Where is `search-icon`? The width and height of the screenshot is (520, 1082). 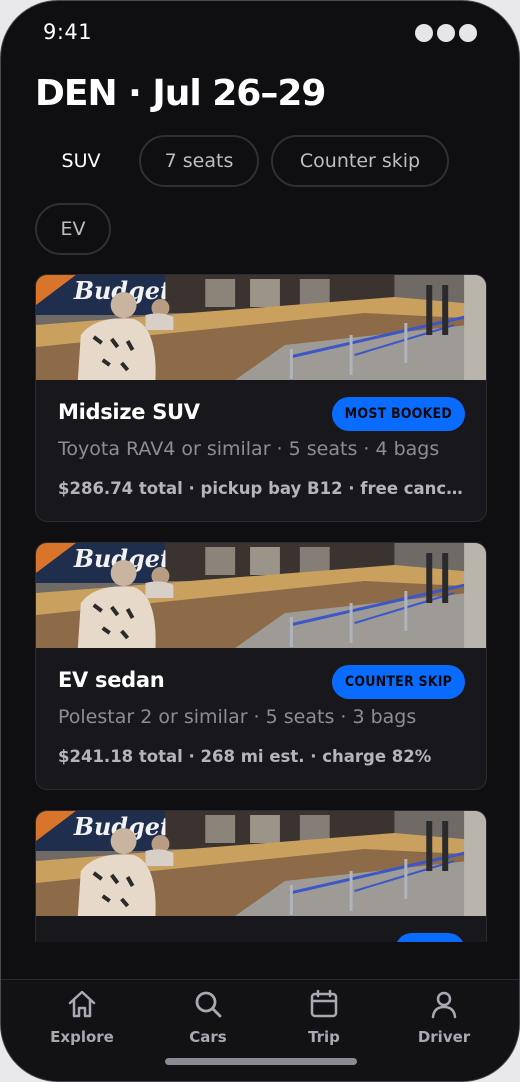
search-icon is located at coordinates (208, 1004).